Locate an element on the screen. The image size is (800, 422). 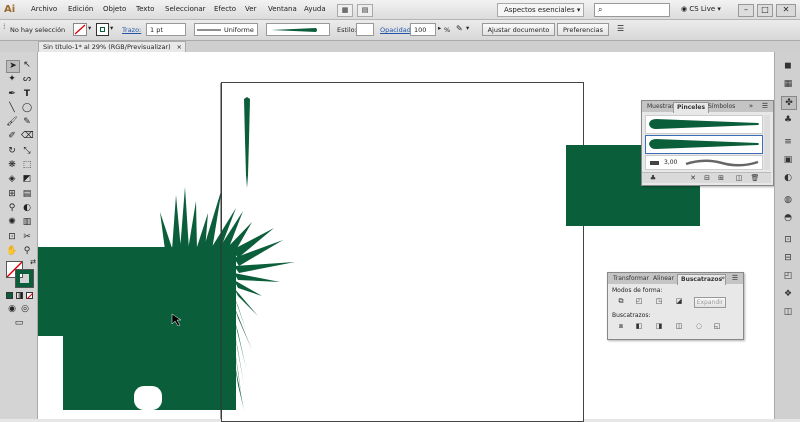
expand-button: Expandir is located at coordinates (710, 302).